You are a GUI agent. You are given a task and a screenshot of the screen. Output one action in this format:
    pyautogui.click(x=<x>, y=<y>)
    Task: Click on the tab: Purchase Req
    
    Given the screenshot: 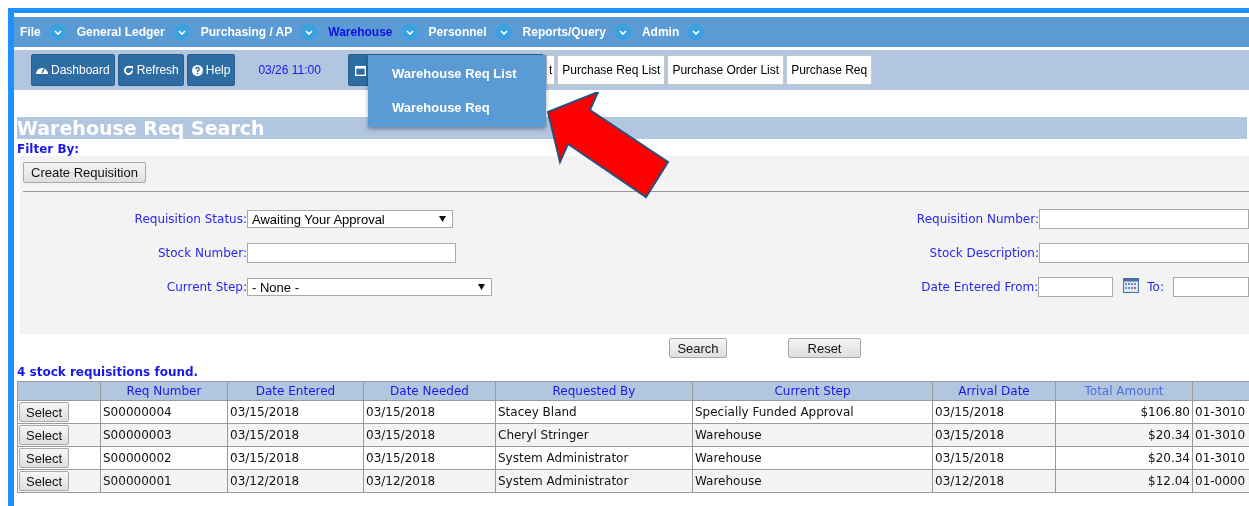 What is the action you would take?
    pyautogui.click(x=829, y=70)
    